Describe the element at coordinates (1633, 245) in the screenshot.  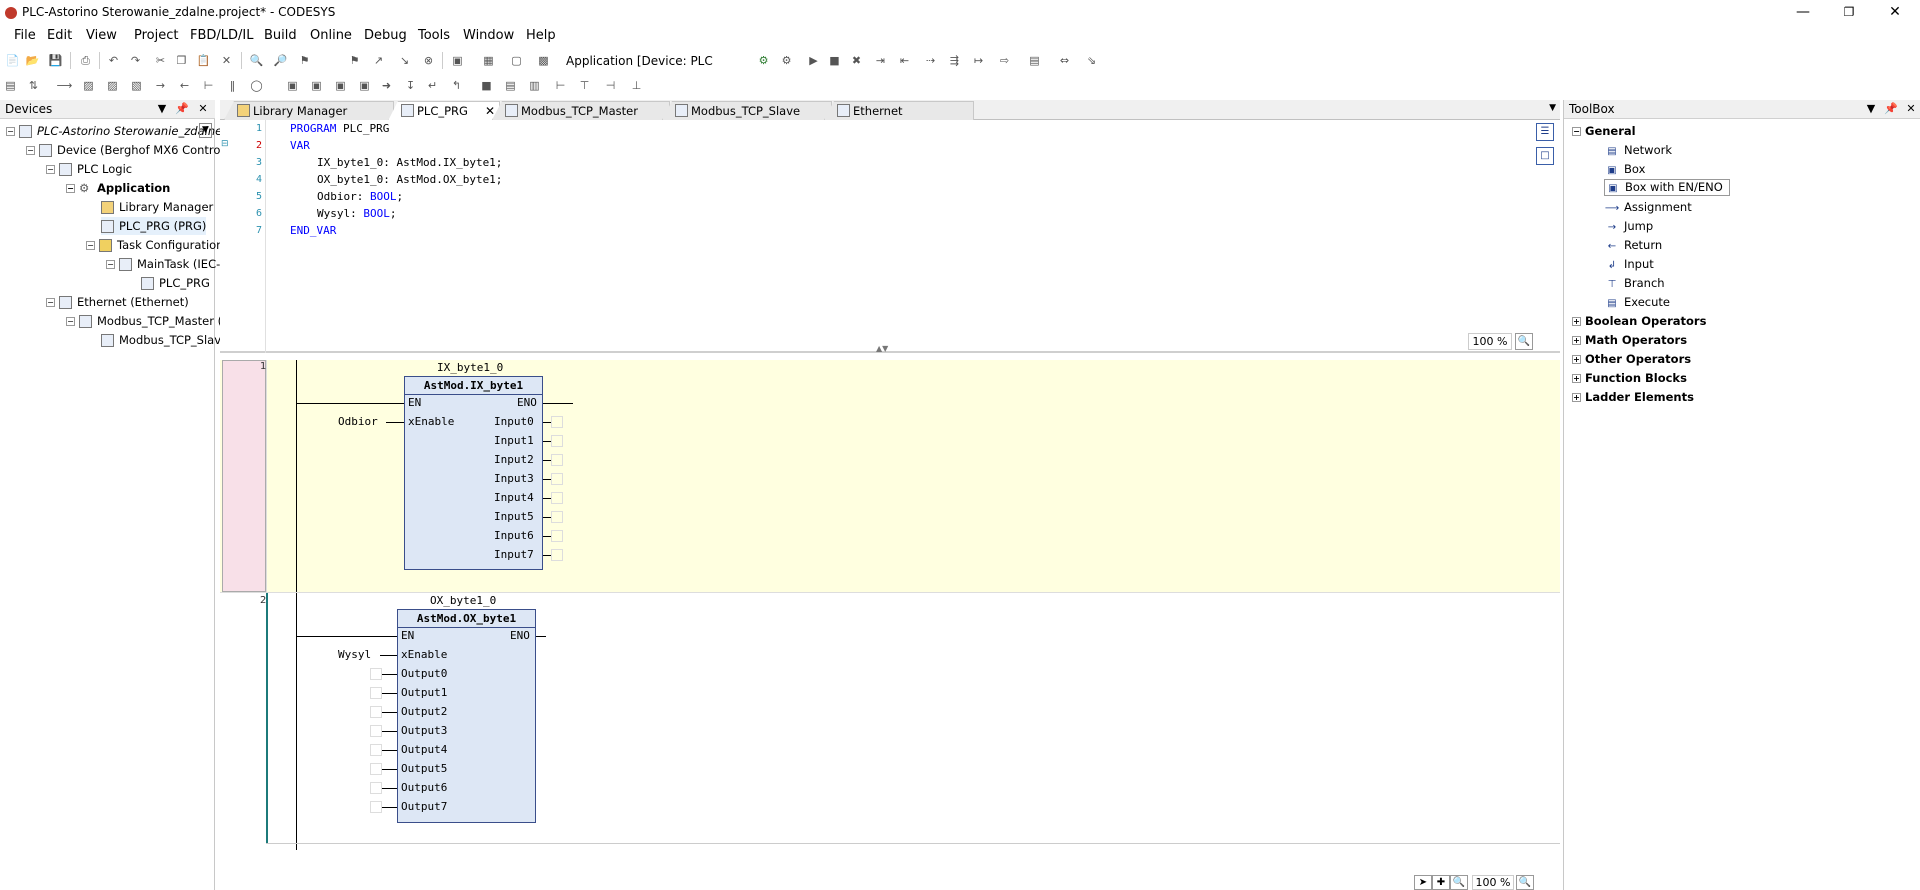
I see `toolbox-item-return: ← Return` at that location.